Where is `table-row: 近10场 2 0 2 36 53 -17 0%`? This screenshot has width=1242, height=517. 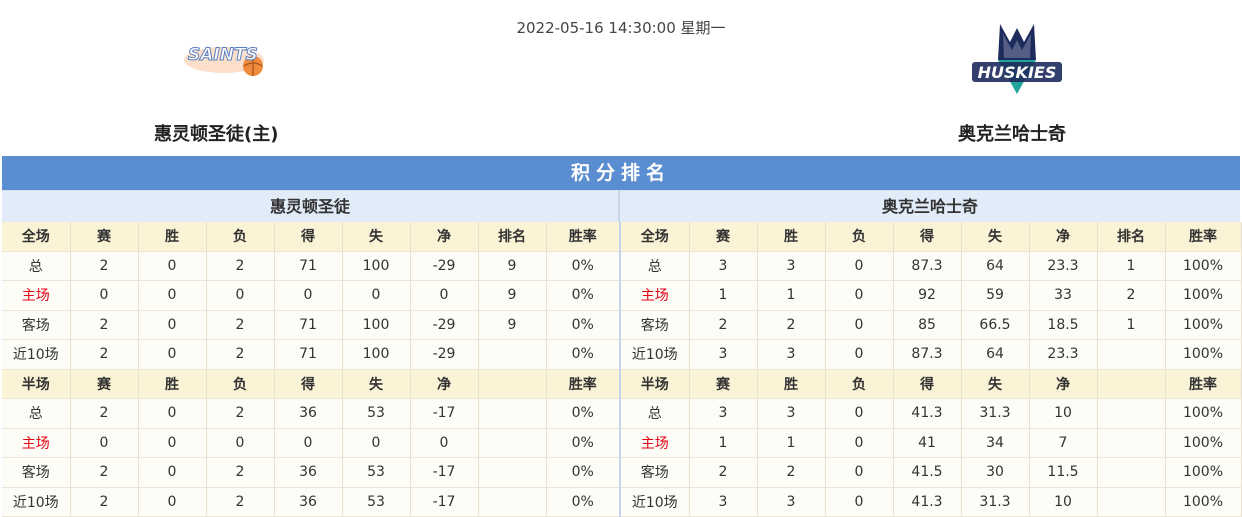
table-row: 近10场 2 0 2 36 53 -17 0% is located at coordinates (311, 502).